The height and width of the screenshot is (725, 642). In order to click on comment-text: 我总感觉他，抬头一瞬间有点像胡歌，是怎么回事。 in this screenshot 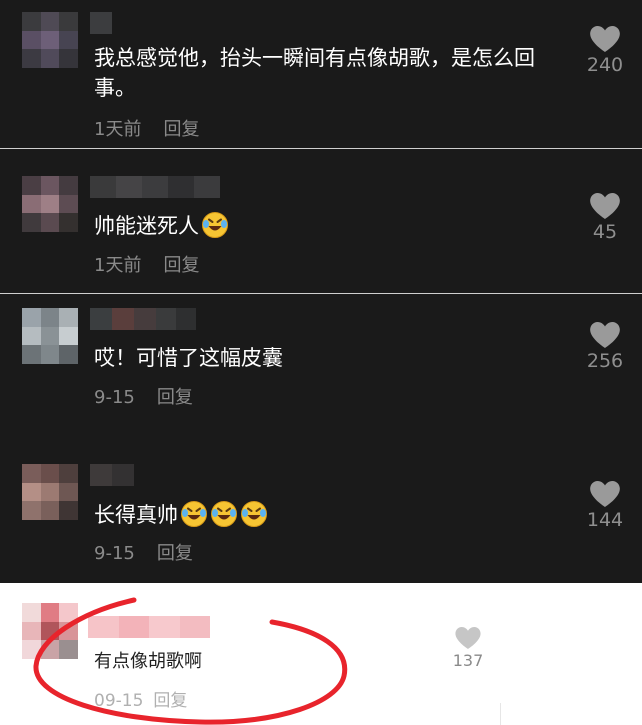, I will do `click(314, 73)`.